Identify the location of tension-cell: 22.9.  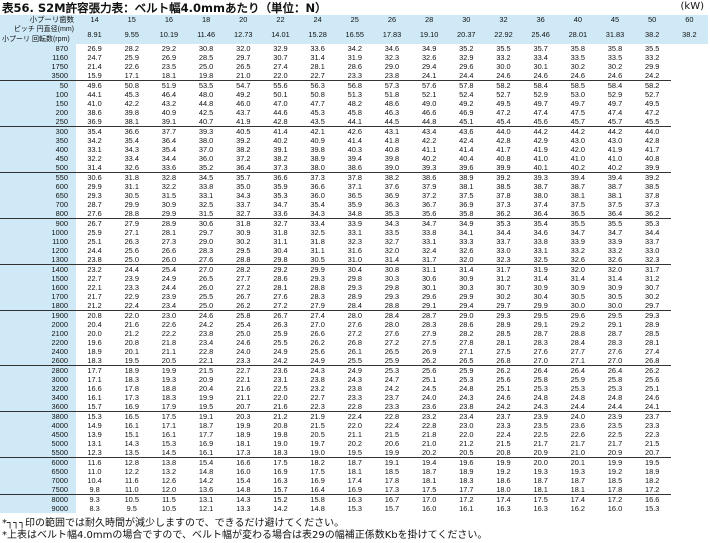
(131, 296).